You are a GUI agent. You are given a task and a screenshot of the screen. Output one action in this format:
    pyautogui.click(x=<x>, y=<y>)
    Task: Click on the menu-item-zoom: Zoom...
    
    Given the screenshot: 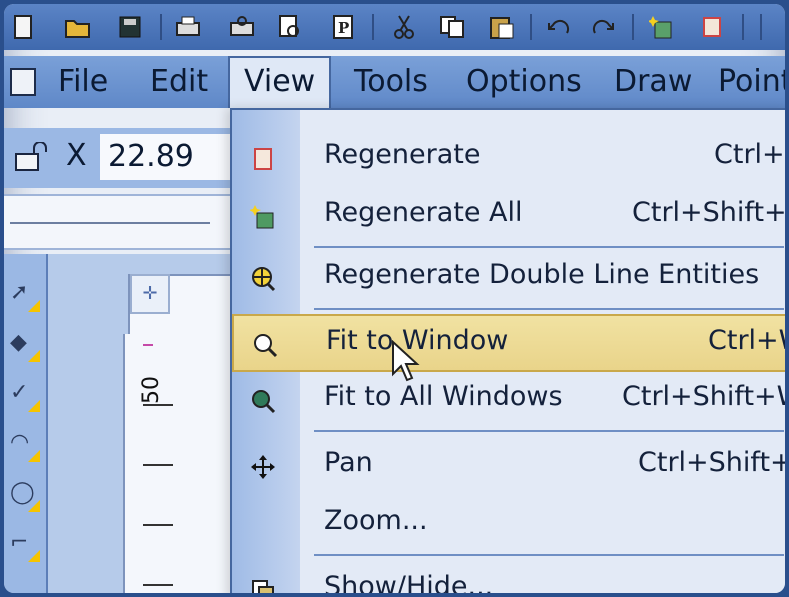 What is the action you would take?
    pyautogui.click(x=508, y=525)
    